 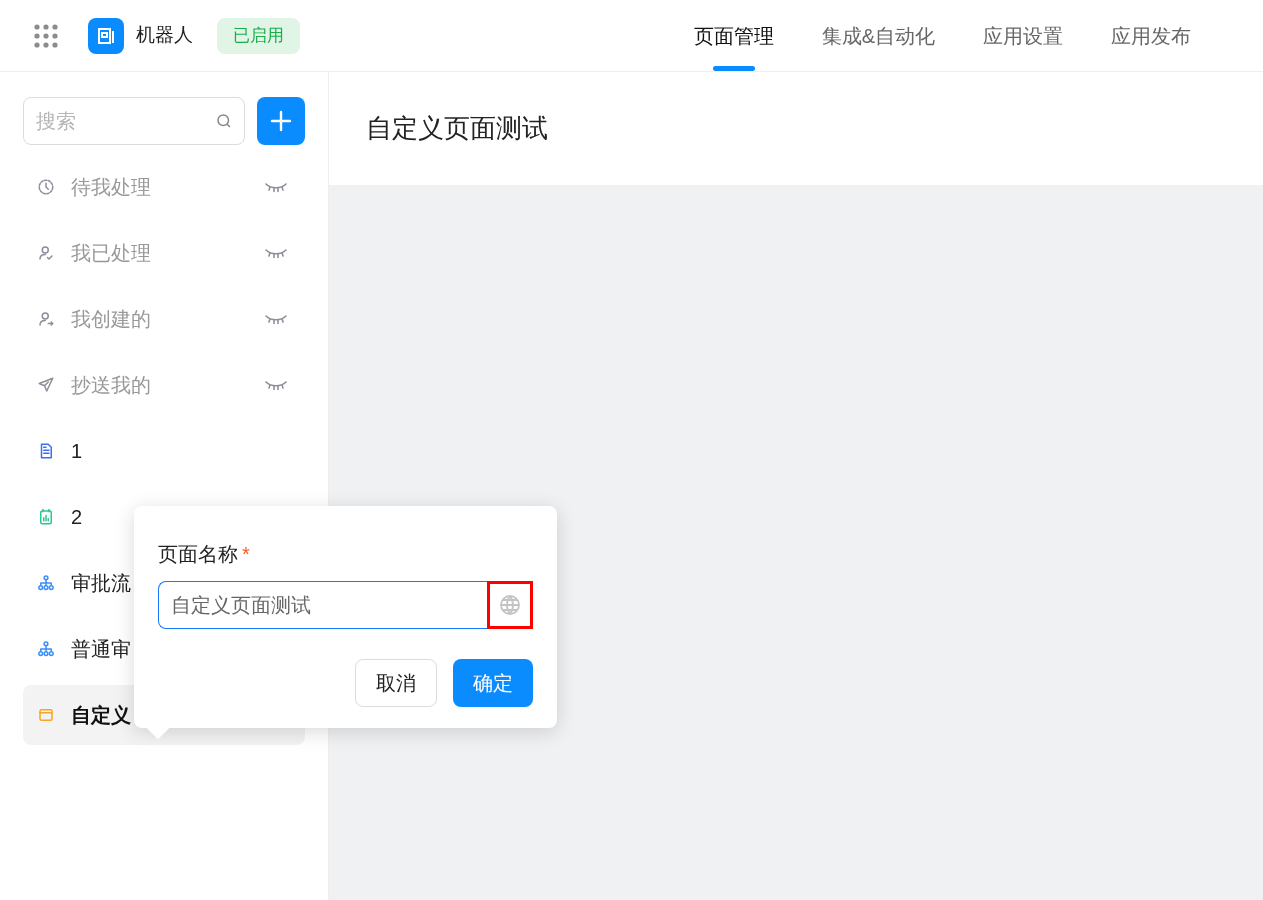 What do you see at coordinates (164, 35) in the screenshot?
I see `app-name: 机器人` at bounding box center [164, 35].